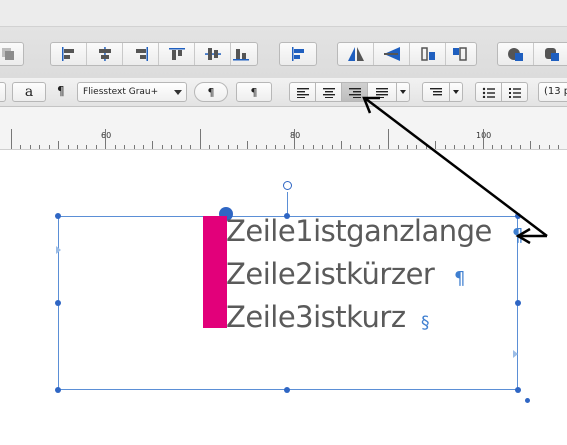 This screenshot has width=567, height=445. Describe the element at coordinates (316, 317) in the screenshot. I see `text-line-3: Zeile3istkurz` at that location.